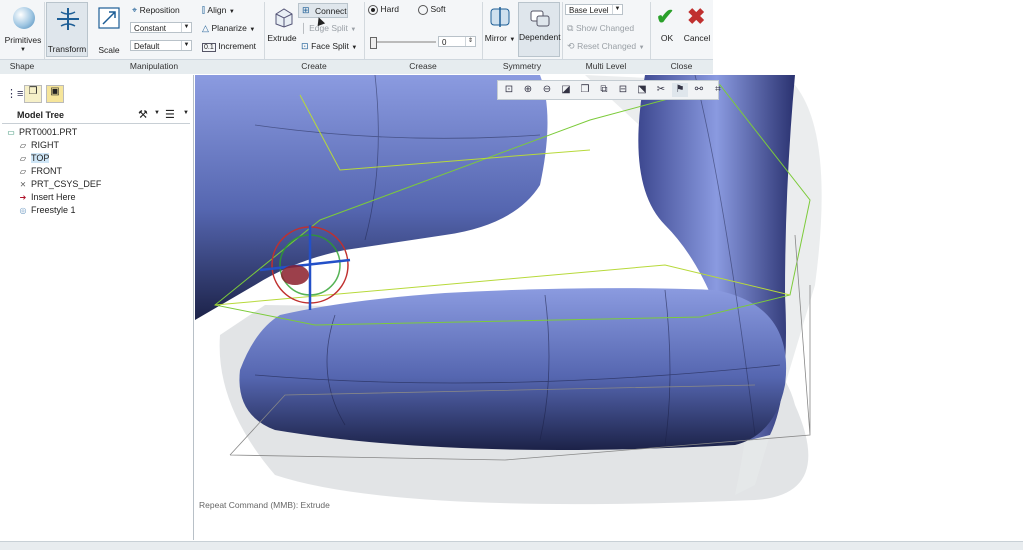 Image resolution: width=1023 pixels, height=550 pixels. I want to click on group-label-shape: Shape, so click(22, 66).